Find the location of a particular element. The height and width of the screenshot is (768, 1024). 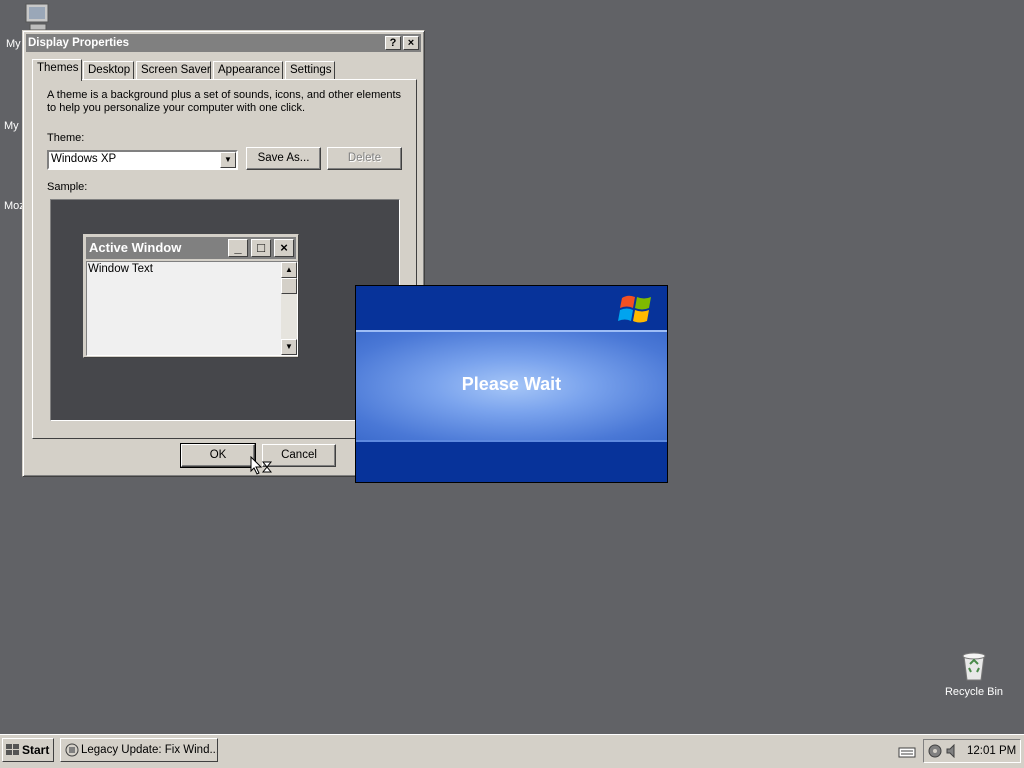

sample-window-text: Window Text is located at coordinates (120, 269).